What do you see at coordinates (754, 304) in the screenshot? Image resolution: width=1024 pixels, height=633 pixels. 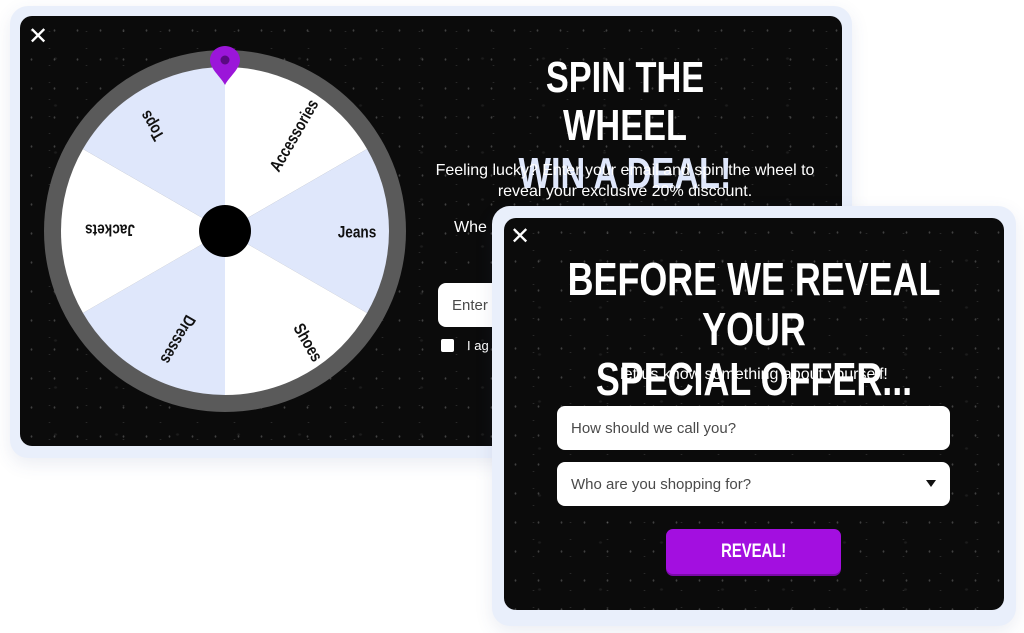 I see `reveal-title-line1: BEFORE WE REVEAL YOUR` at bounding box center [754, 304].